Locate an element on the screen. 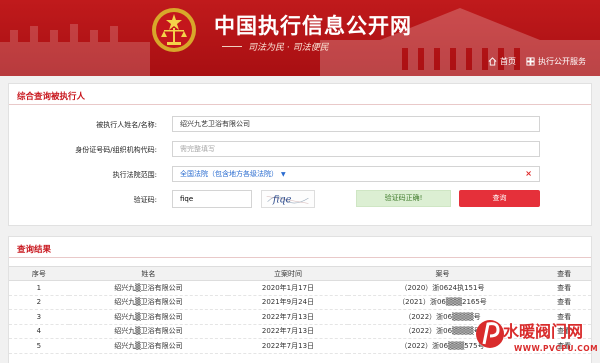 The width and height of the screenshot is (600, 363). captcha-input is located at coordinates (212, 199).